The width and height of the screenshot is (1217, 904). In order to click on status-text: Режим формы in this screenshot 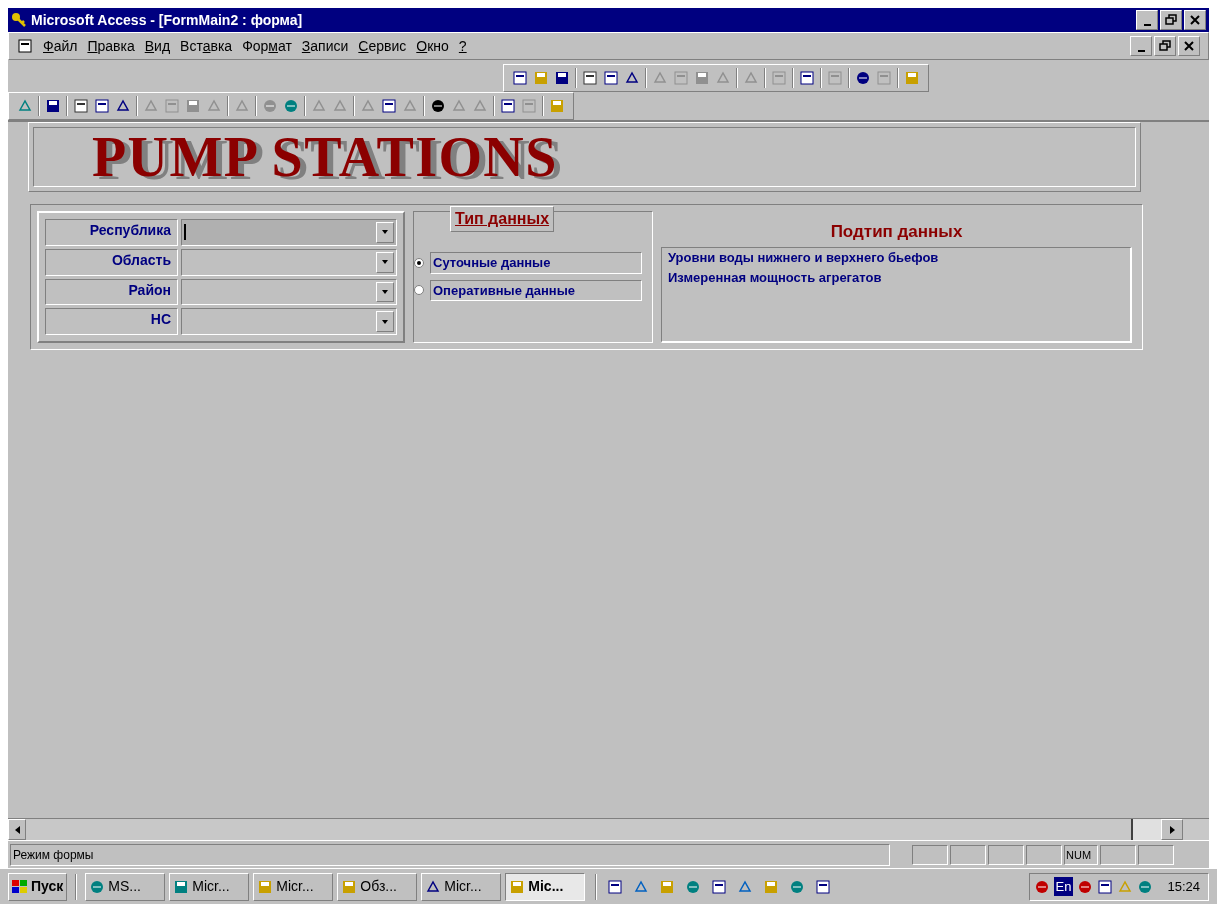, I will do `click(450, 854)`.